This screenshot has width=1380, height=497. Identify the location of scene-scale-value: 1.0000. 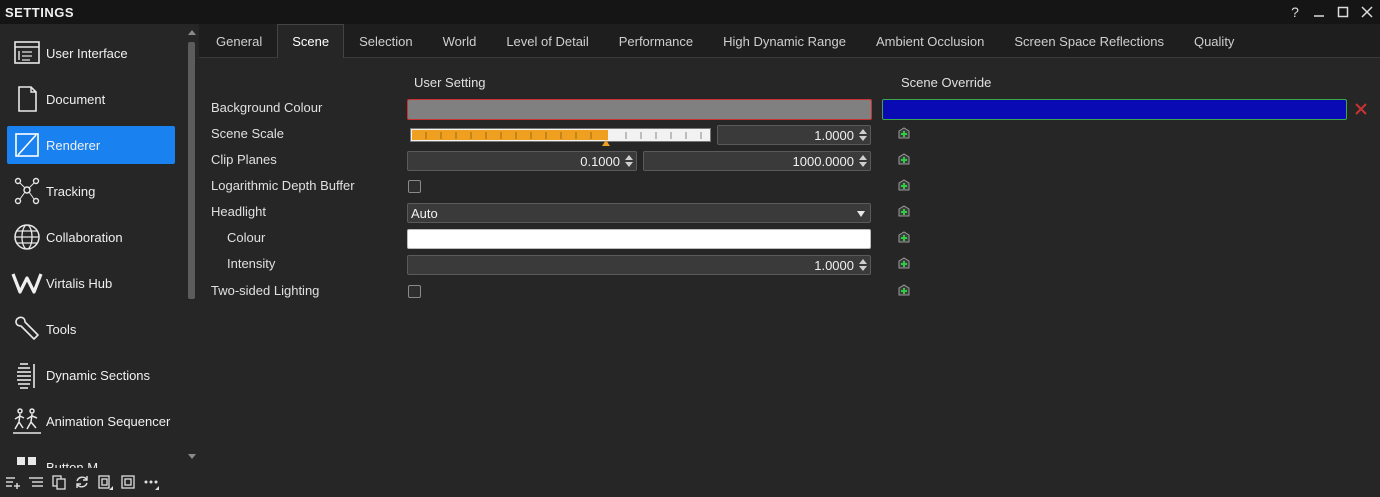
(834, 135).